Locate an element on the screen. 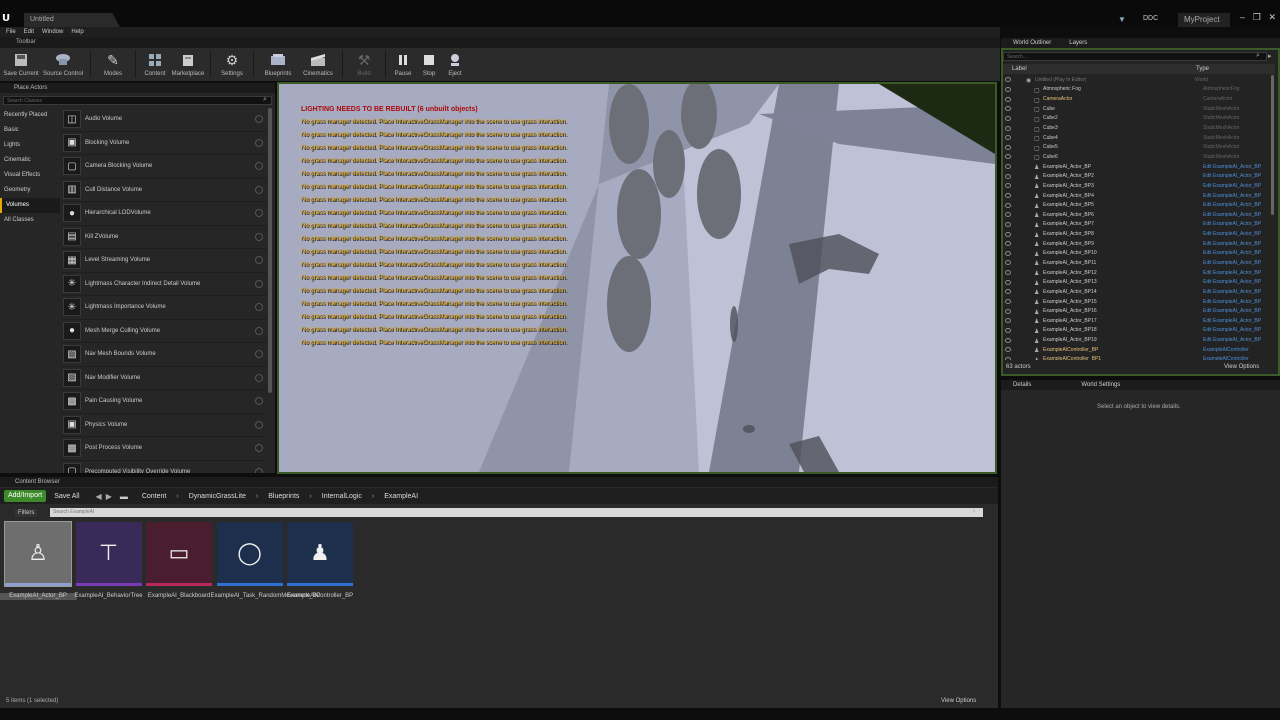  category-cinematic: Cinematic is located at coordinates (30, 160).